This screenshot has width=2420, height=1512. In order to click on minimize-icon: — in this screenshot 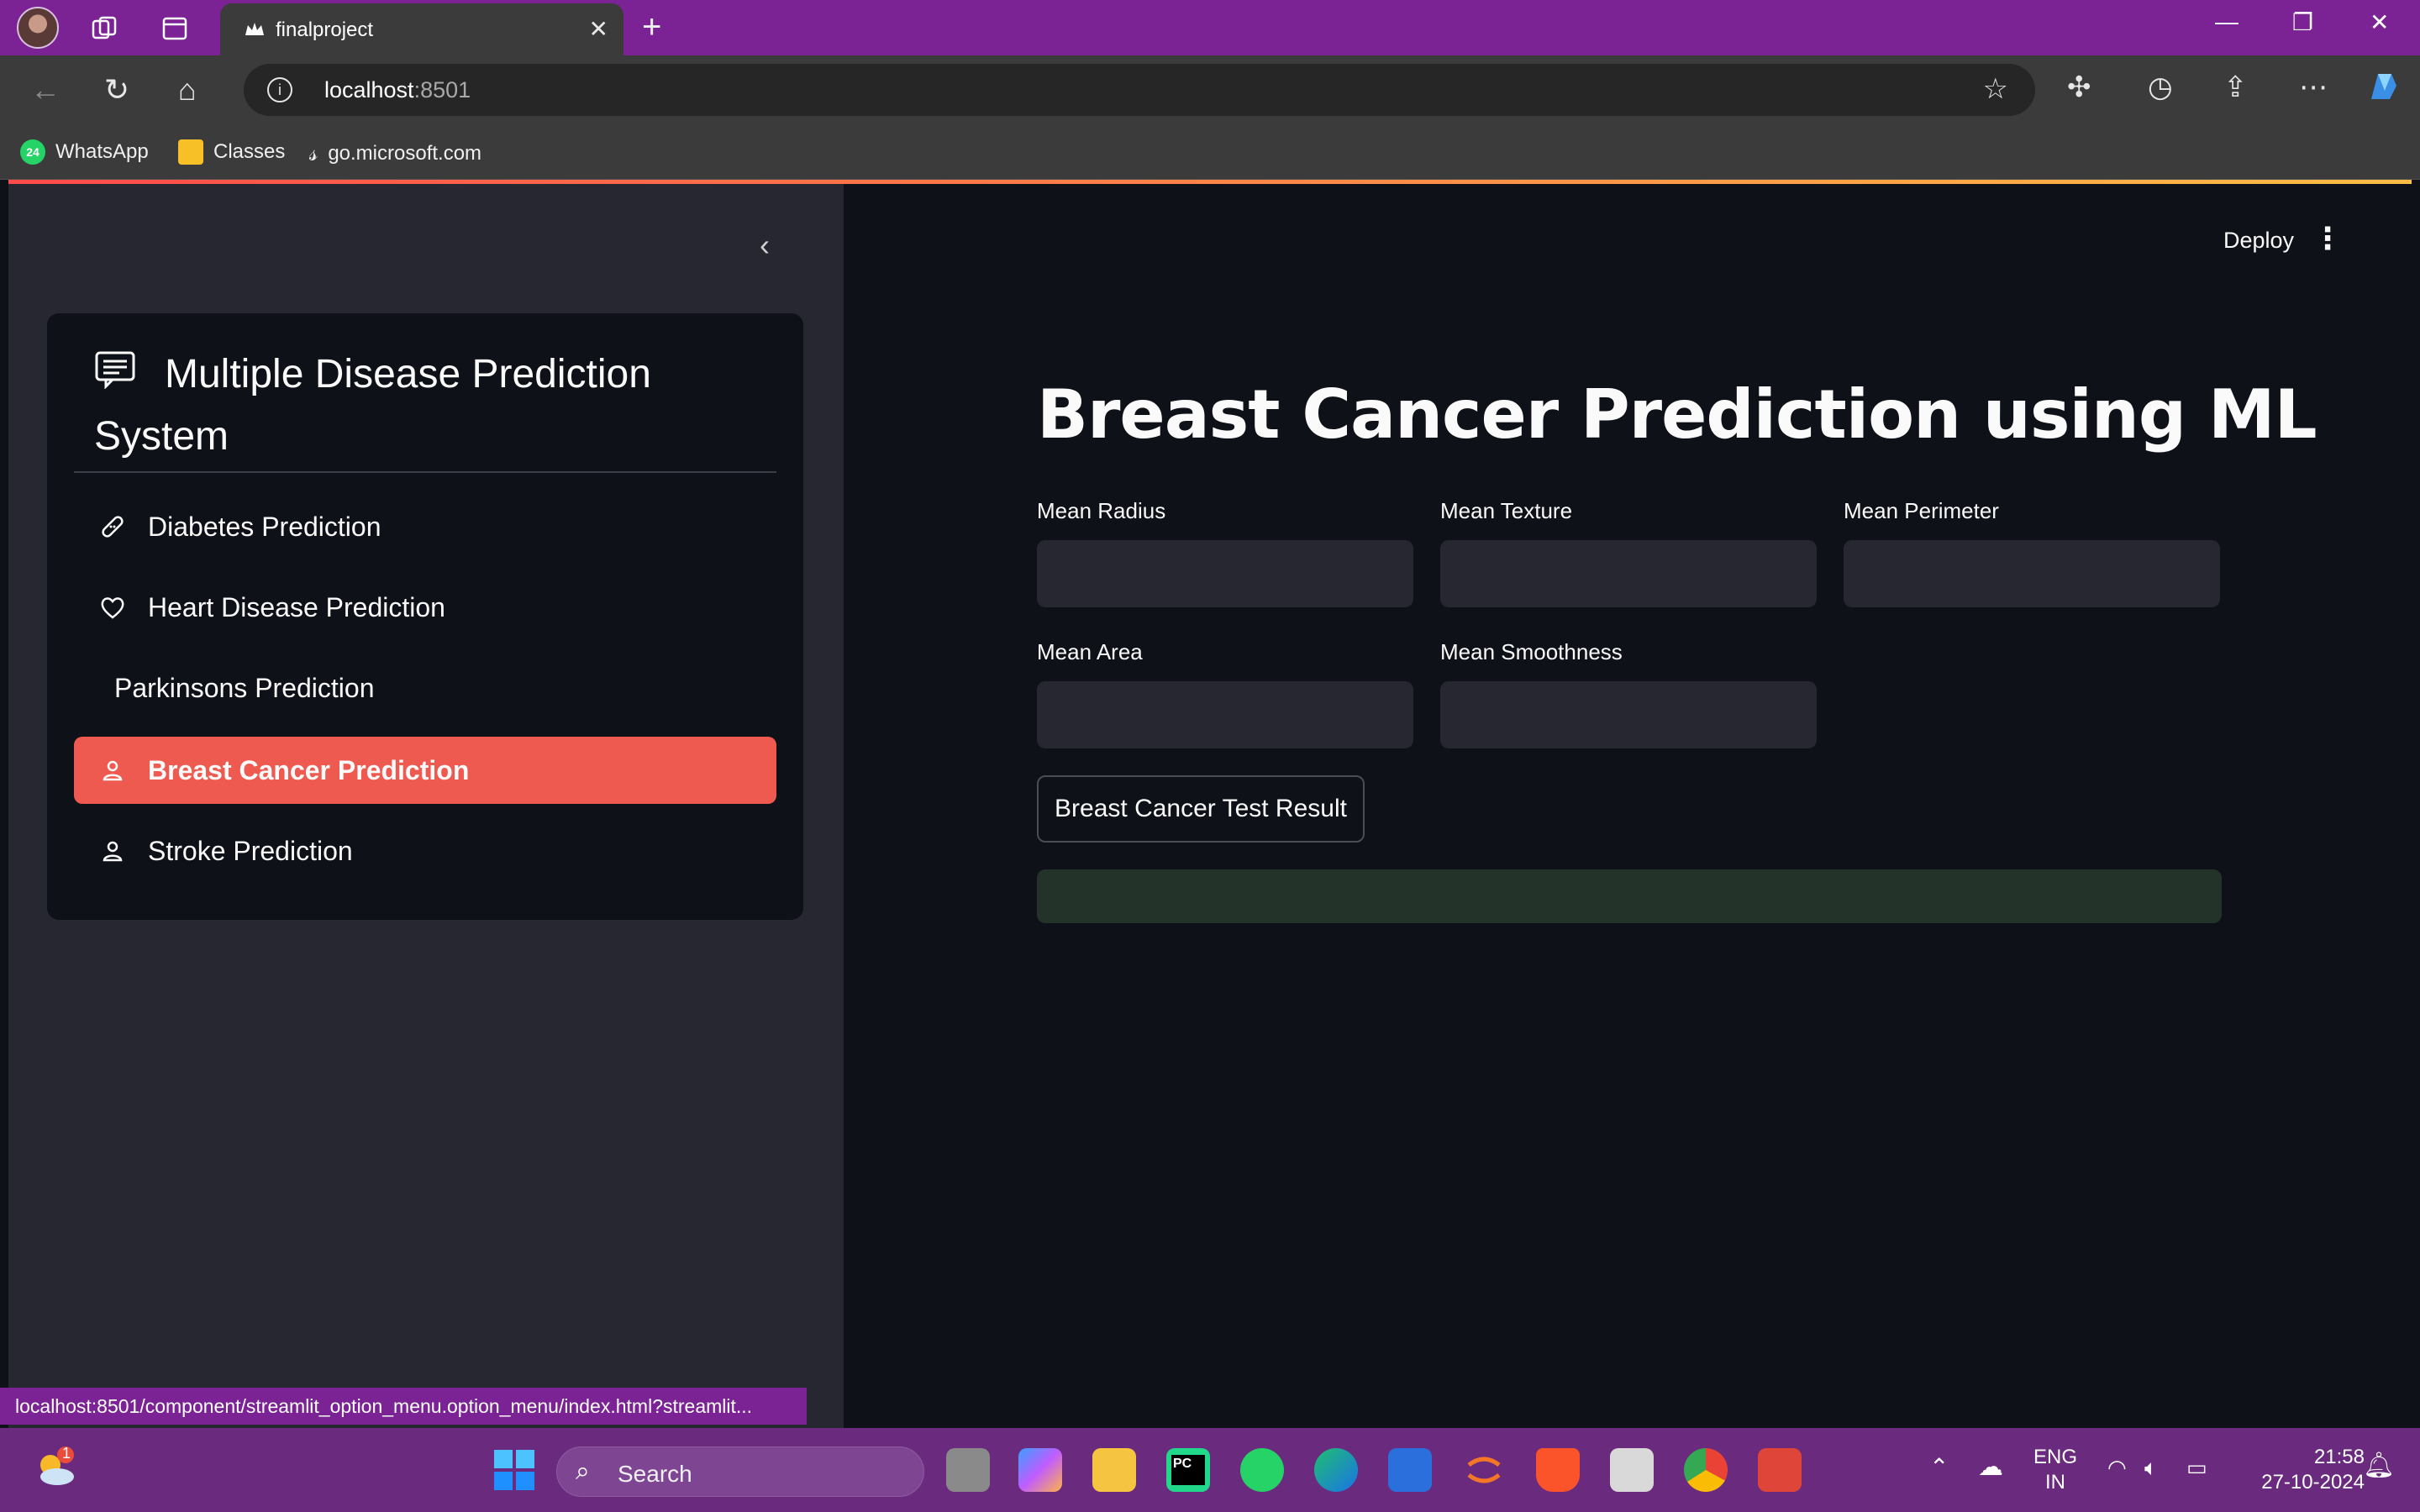, I will do `click(2226, 21)`.